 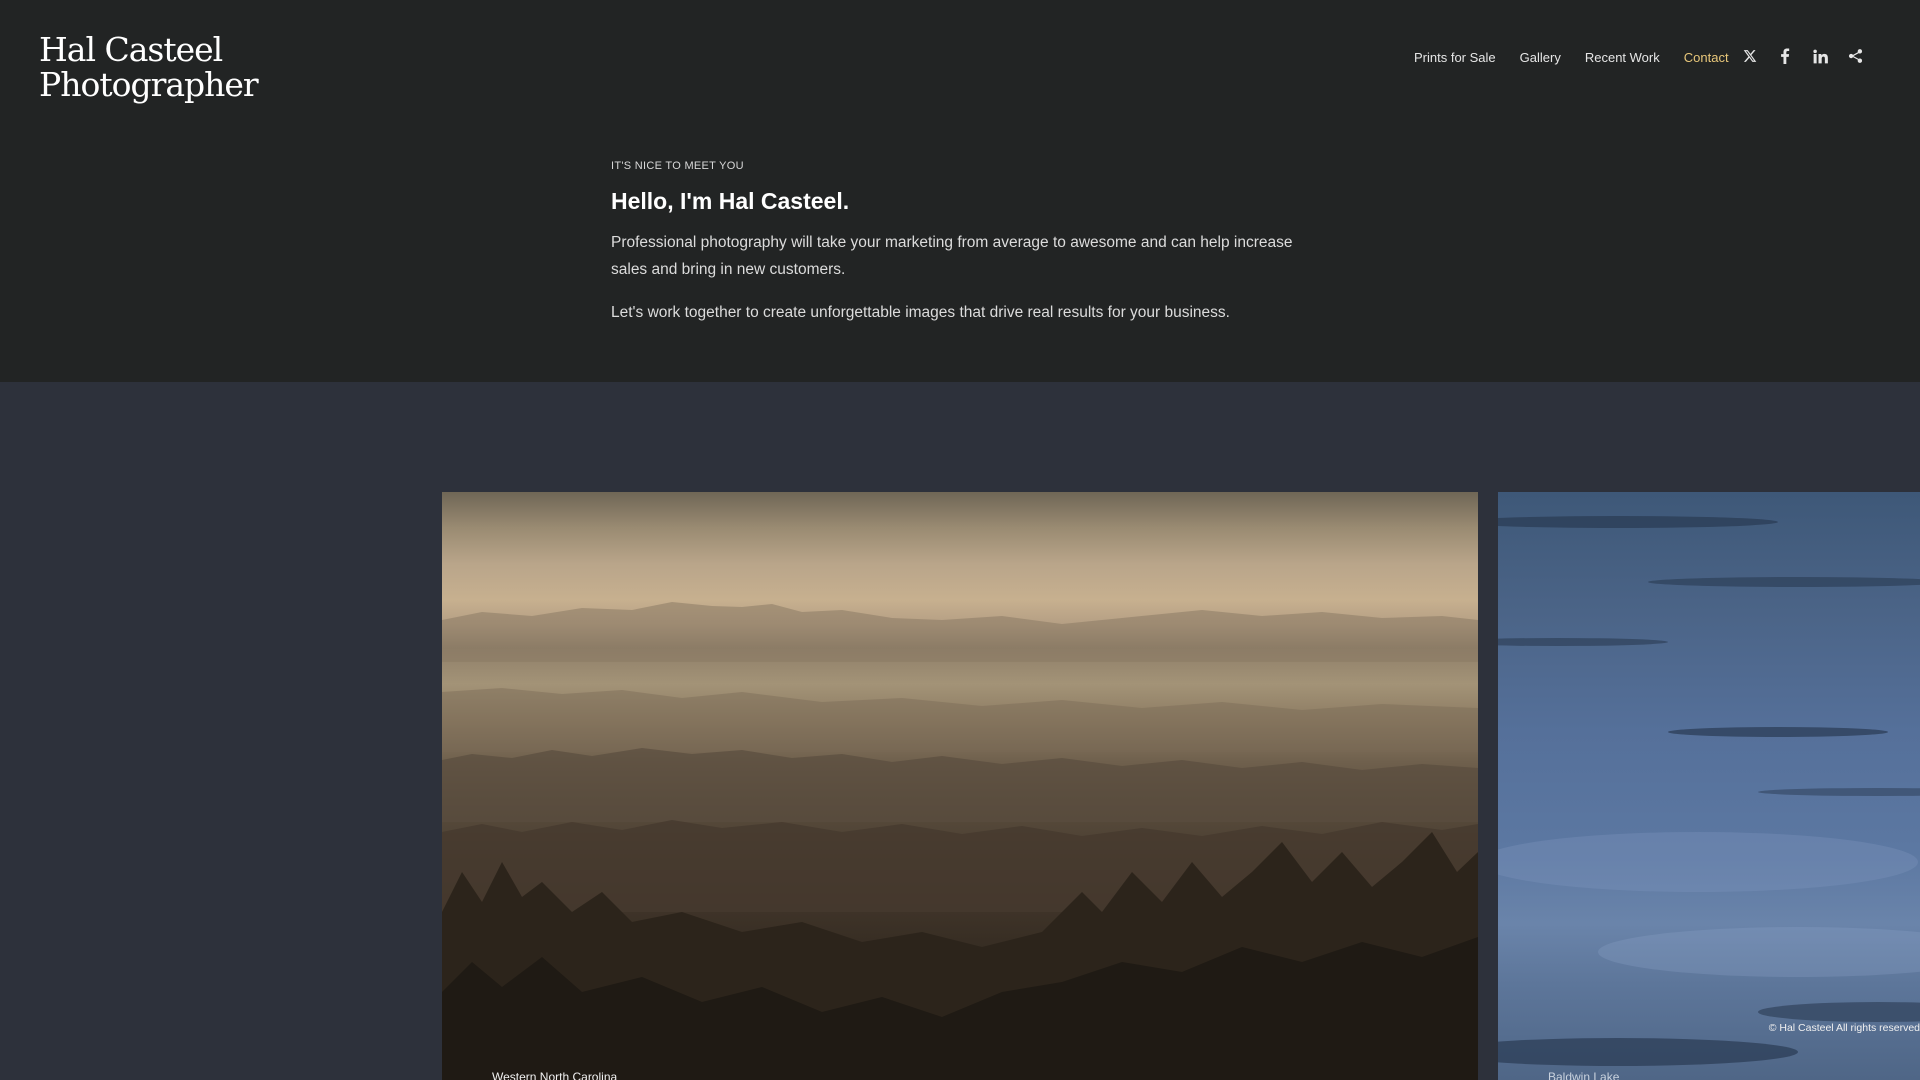 I want to click on facebook-icon, so click(x=1785, y=56).